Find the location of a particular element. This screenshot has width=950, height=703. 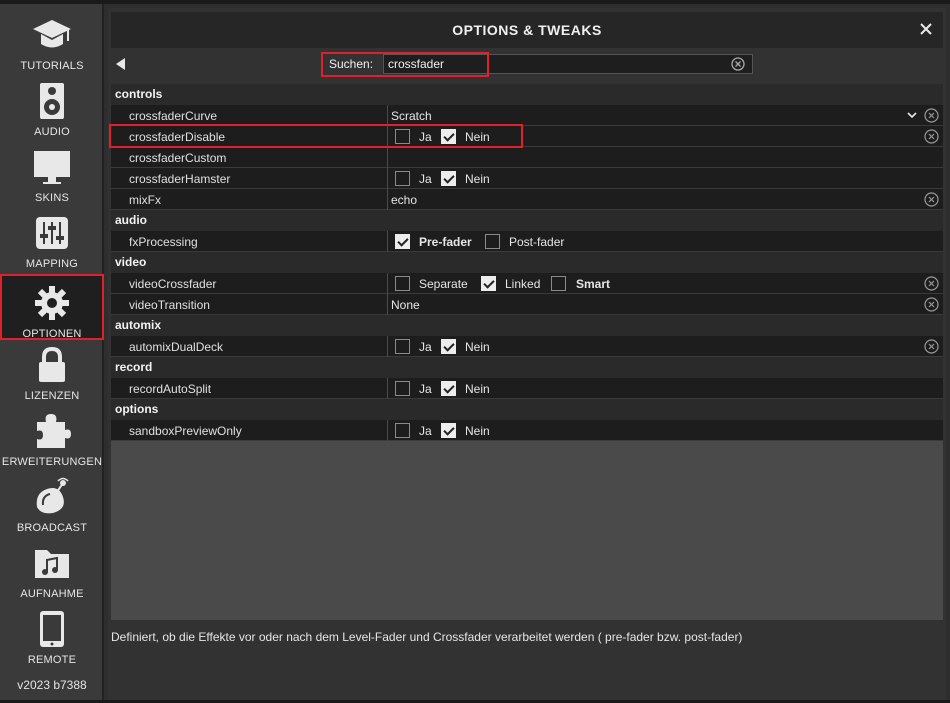

option-name: crossfaderCurve is located at coordinates (173, 116).